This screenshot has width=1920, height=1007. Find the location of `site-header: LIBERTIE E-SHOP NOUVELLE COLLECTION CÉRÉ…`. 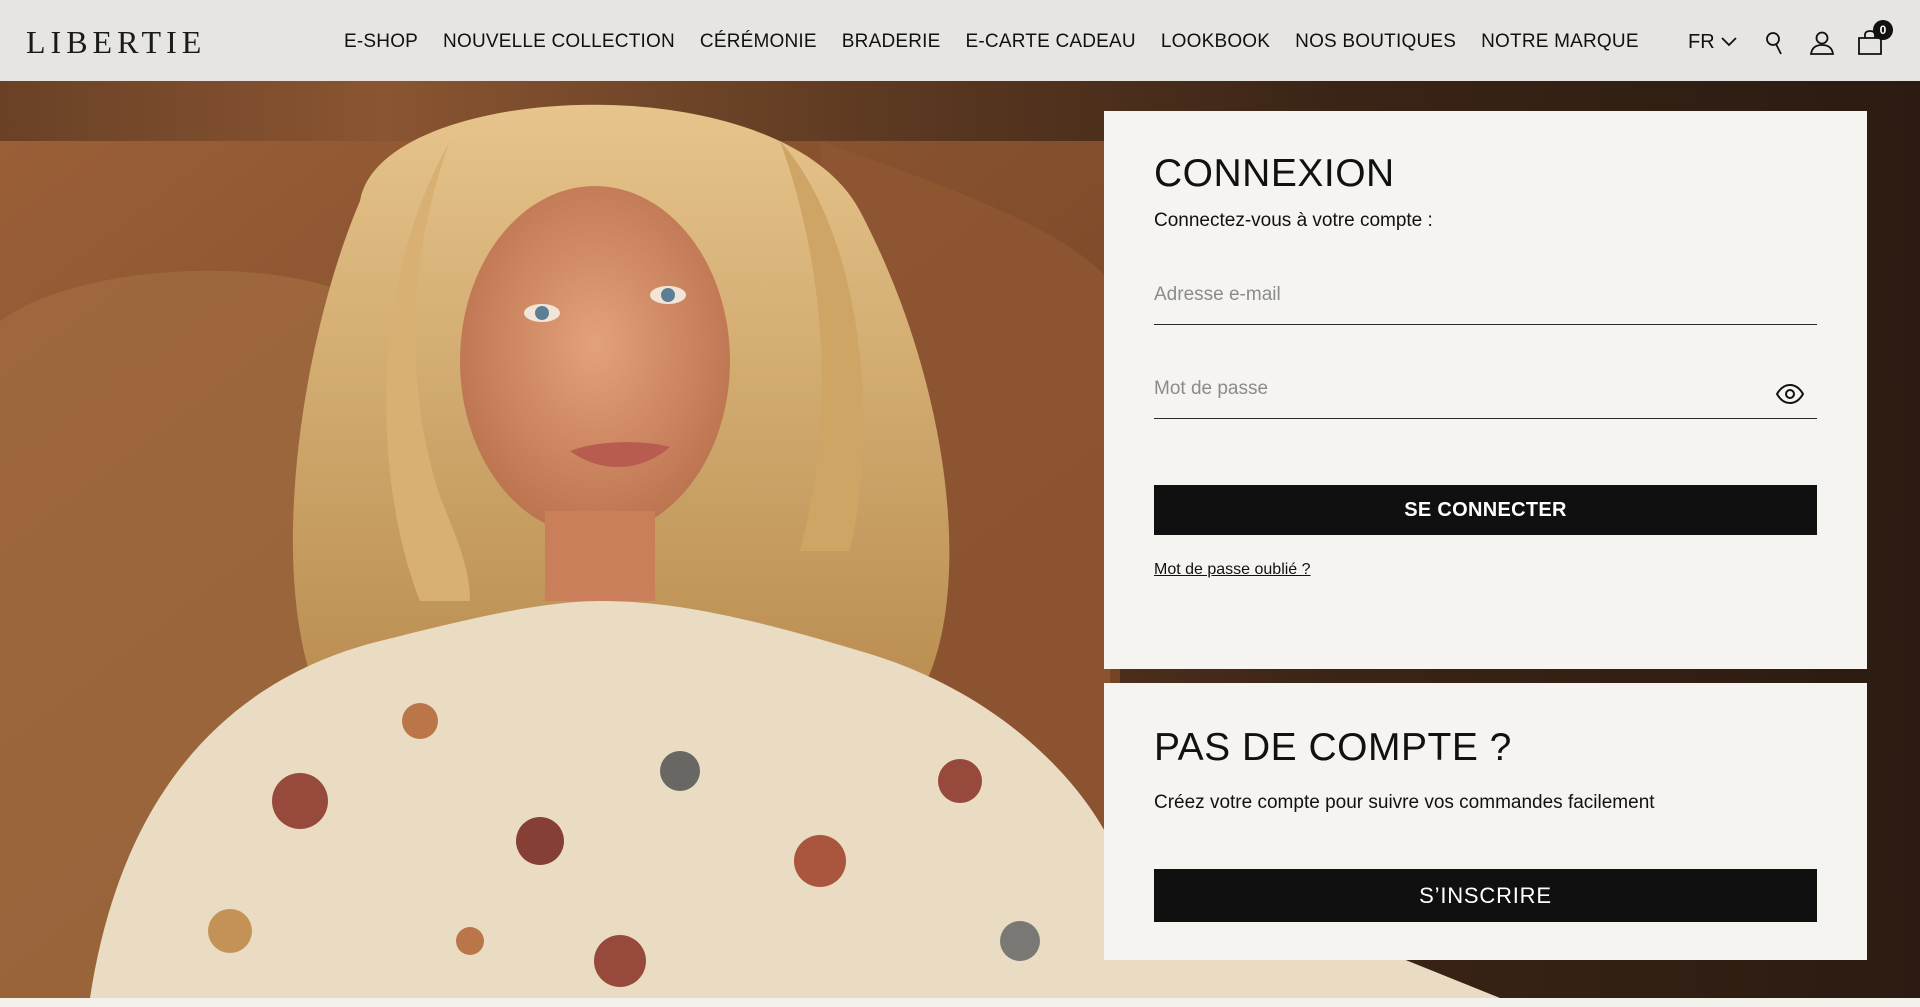

site-header: LIBERTIE E-SHOP NOUVELLE COLLECTION CÉRÉ… is located at coordinates (960, 40).